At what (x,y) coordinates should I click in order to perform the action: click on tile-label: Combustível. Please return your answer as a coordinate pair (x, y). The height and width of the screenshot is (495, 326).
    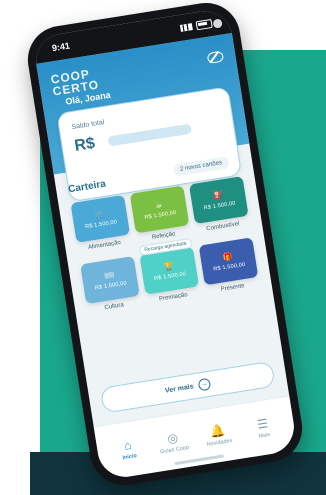
    Looking at the image, I should click on (223, 227).